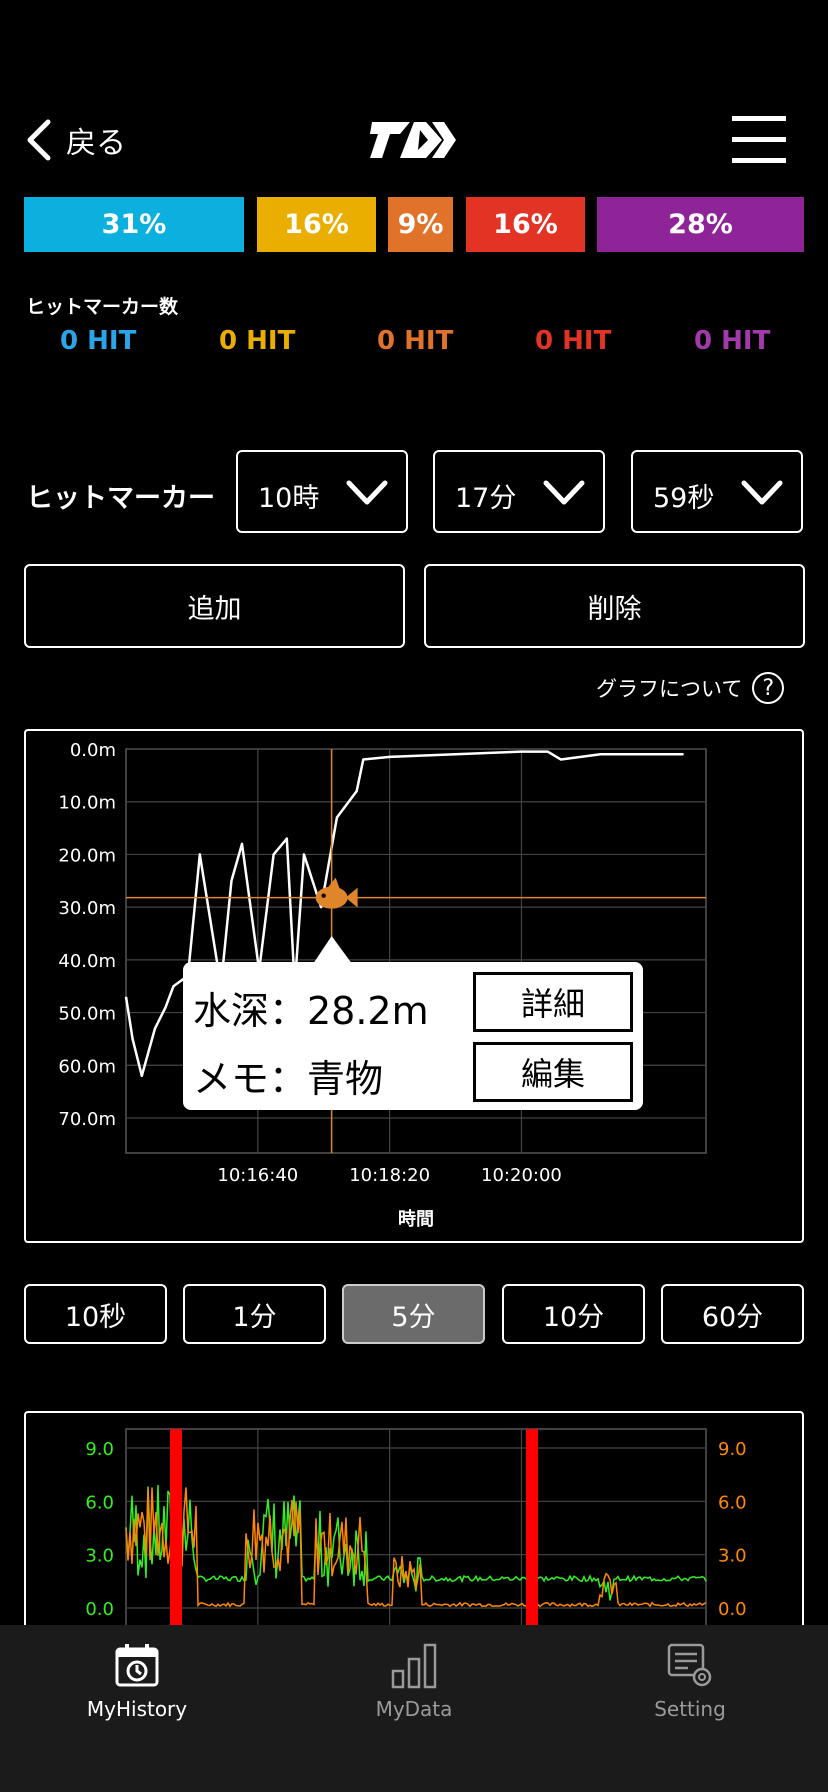  Describe the element at coordinates (389, 1175) in the screenshot. I see `x-tick-label: 10:18:20` at that location.